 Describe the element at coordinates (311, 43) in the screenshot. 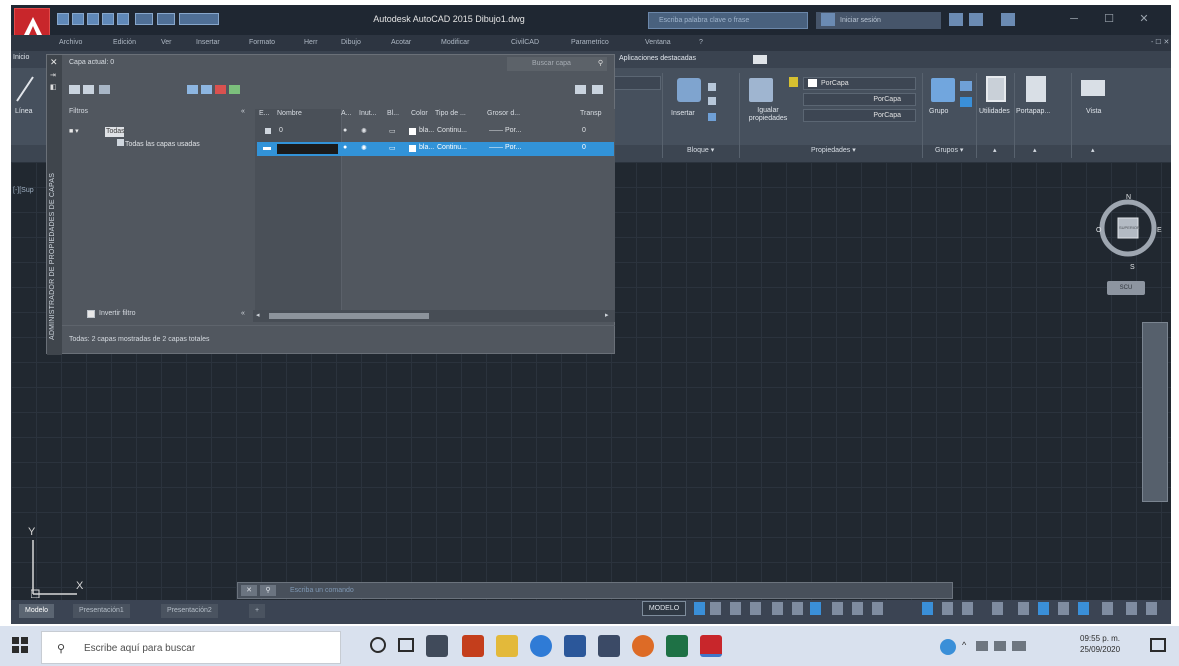

I see `menu-herr: Herr` at that location.